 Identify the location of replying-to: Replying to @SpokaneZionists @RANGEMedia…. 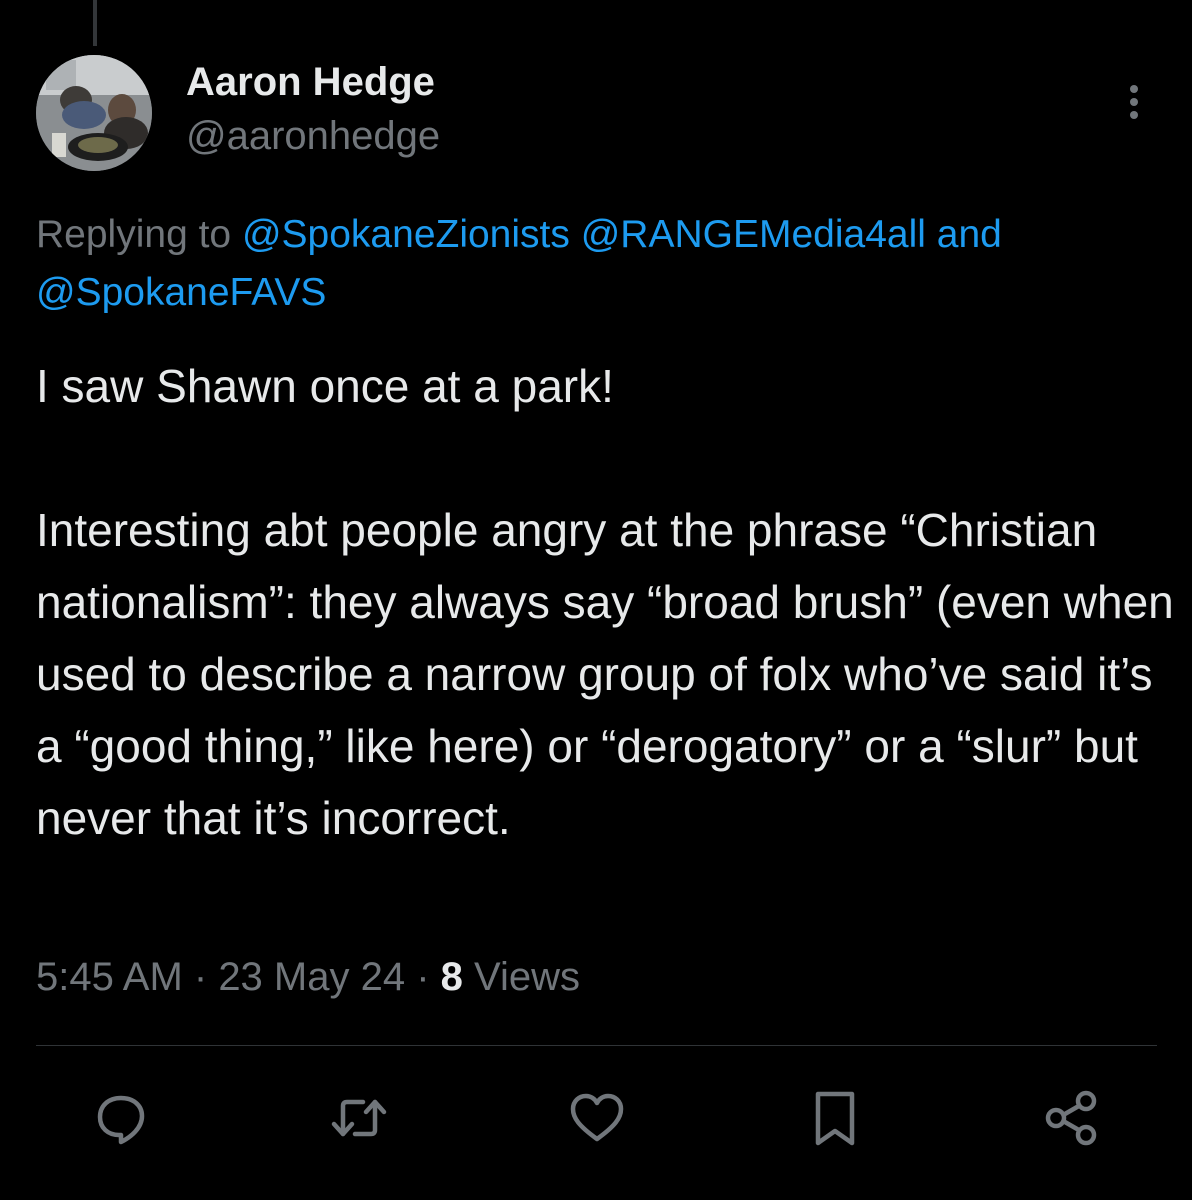
(611, 264).